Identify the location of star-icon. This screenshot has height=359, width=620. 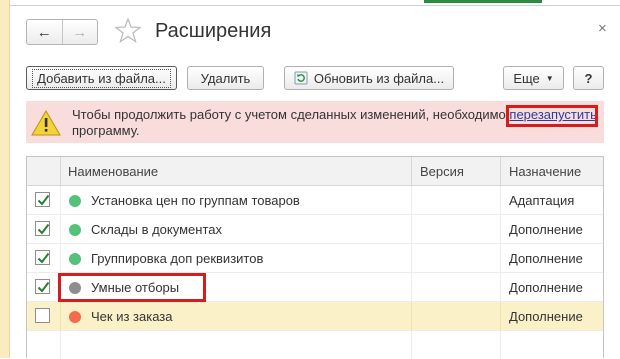
(128, 30).